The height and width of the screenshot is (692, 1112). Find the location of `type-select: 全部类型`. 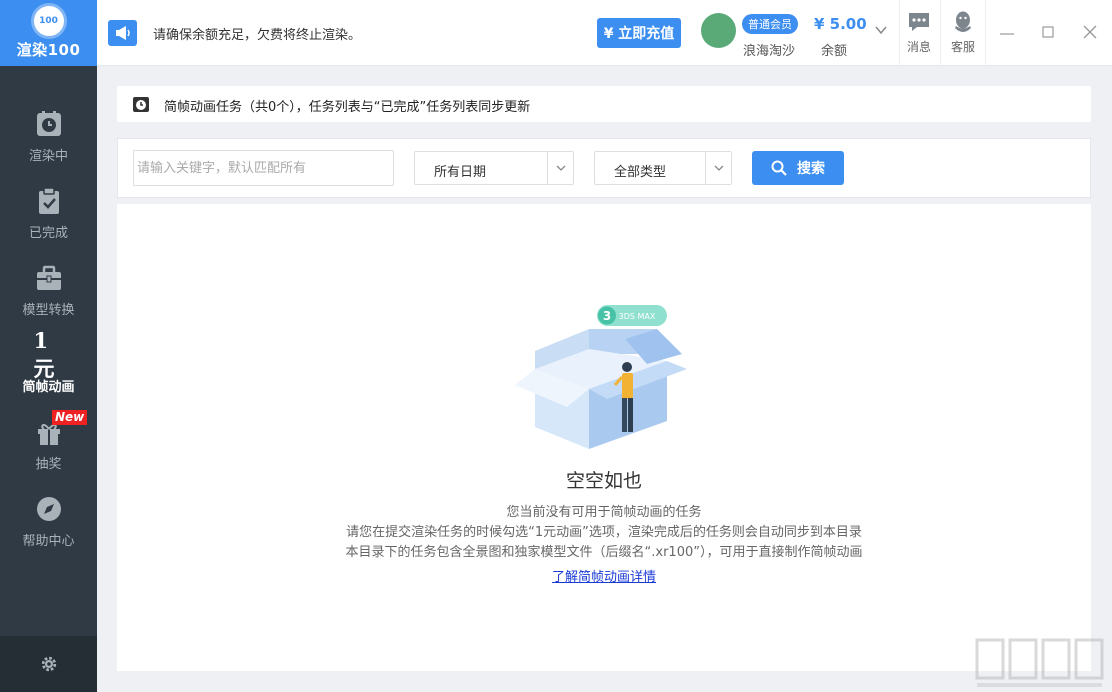

type-select: 全部类型 is located at coordinates (663, 168).